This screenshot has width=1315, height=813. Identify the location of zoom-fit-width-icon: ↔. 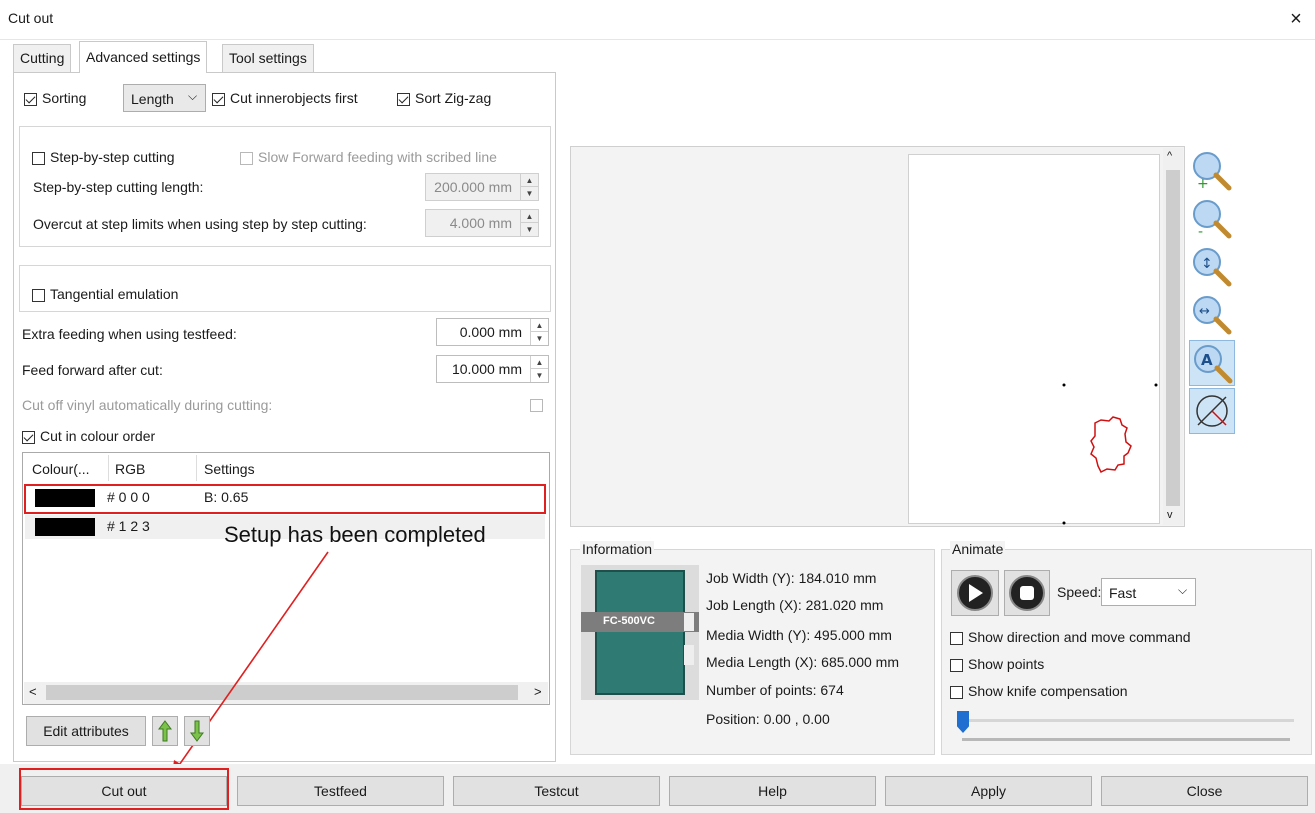
(1212, 315).